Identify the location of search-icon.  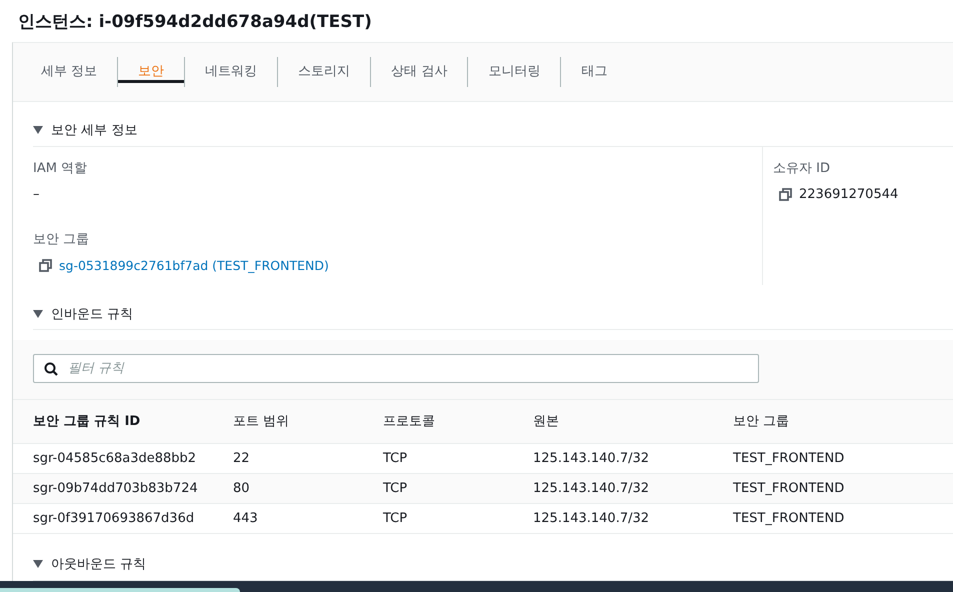
(51, 369).